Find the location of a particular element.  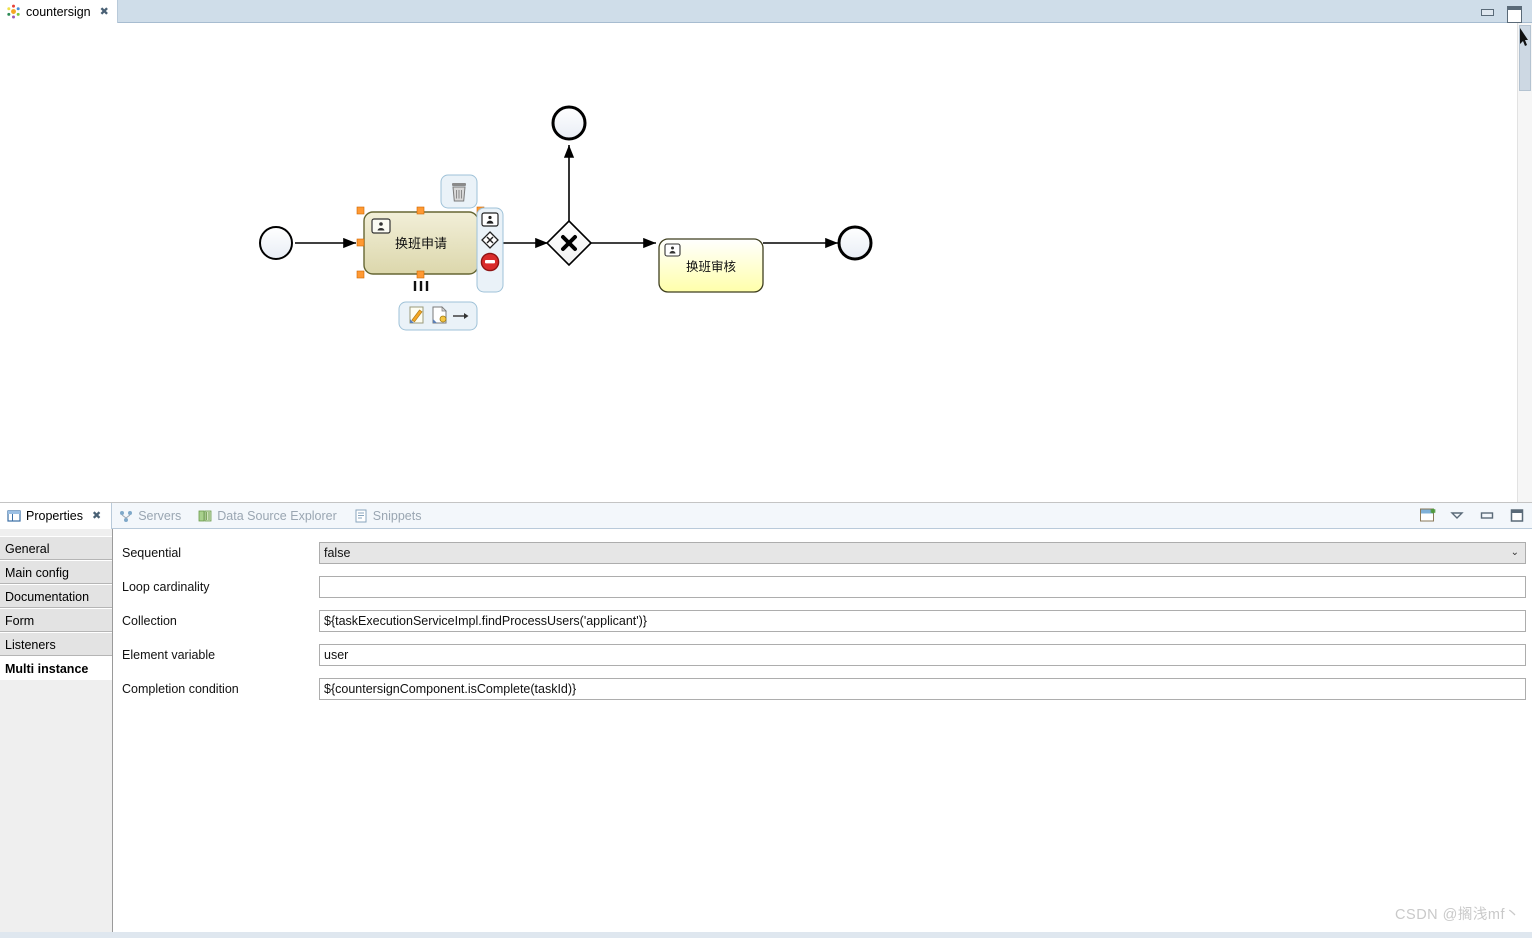

end-event-right-node is located at coordinates (855, 243).